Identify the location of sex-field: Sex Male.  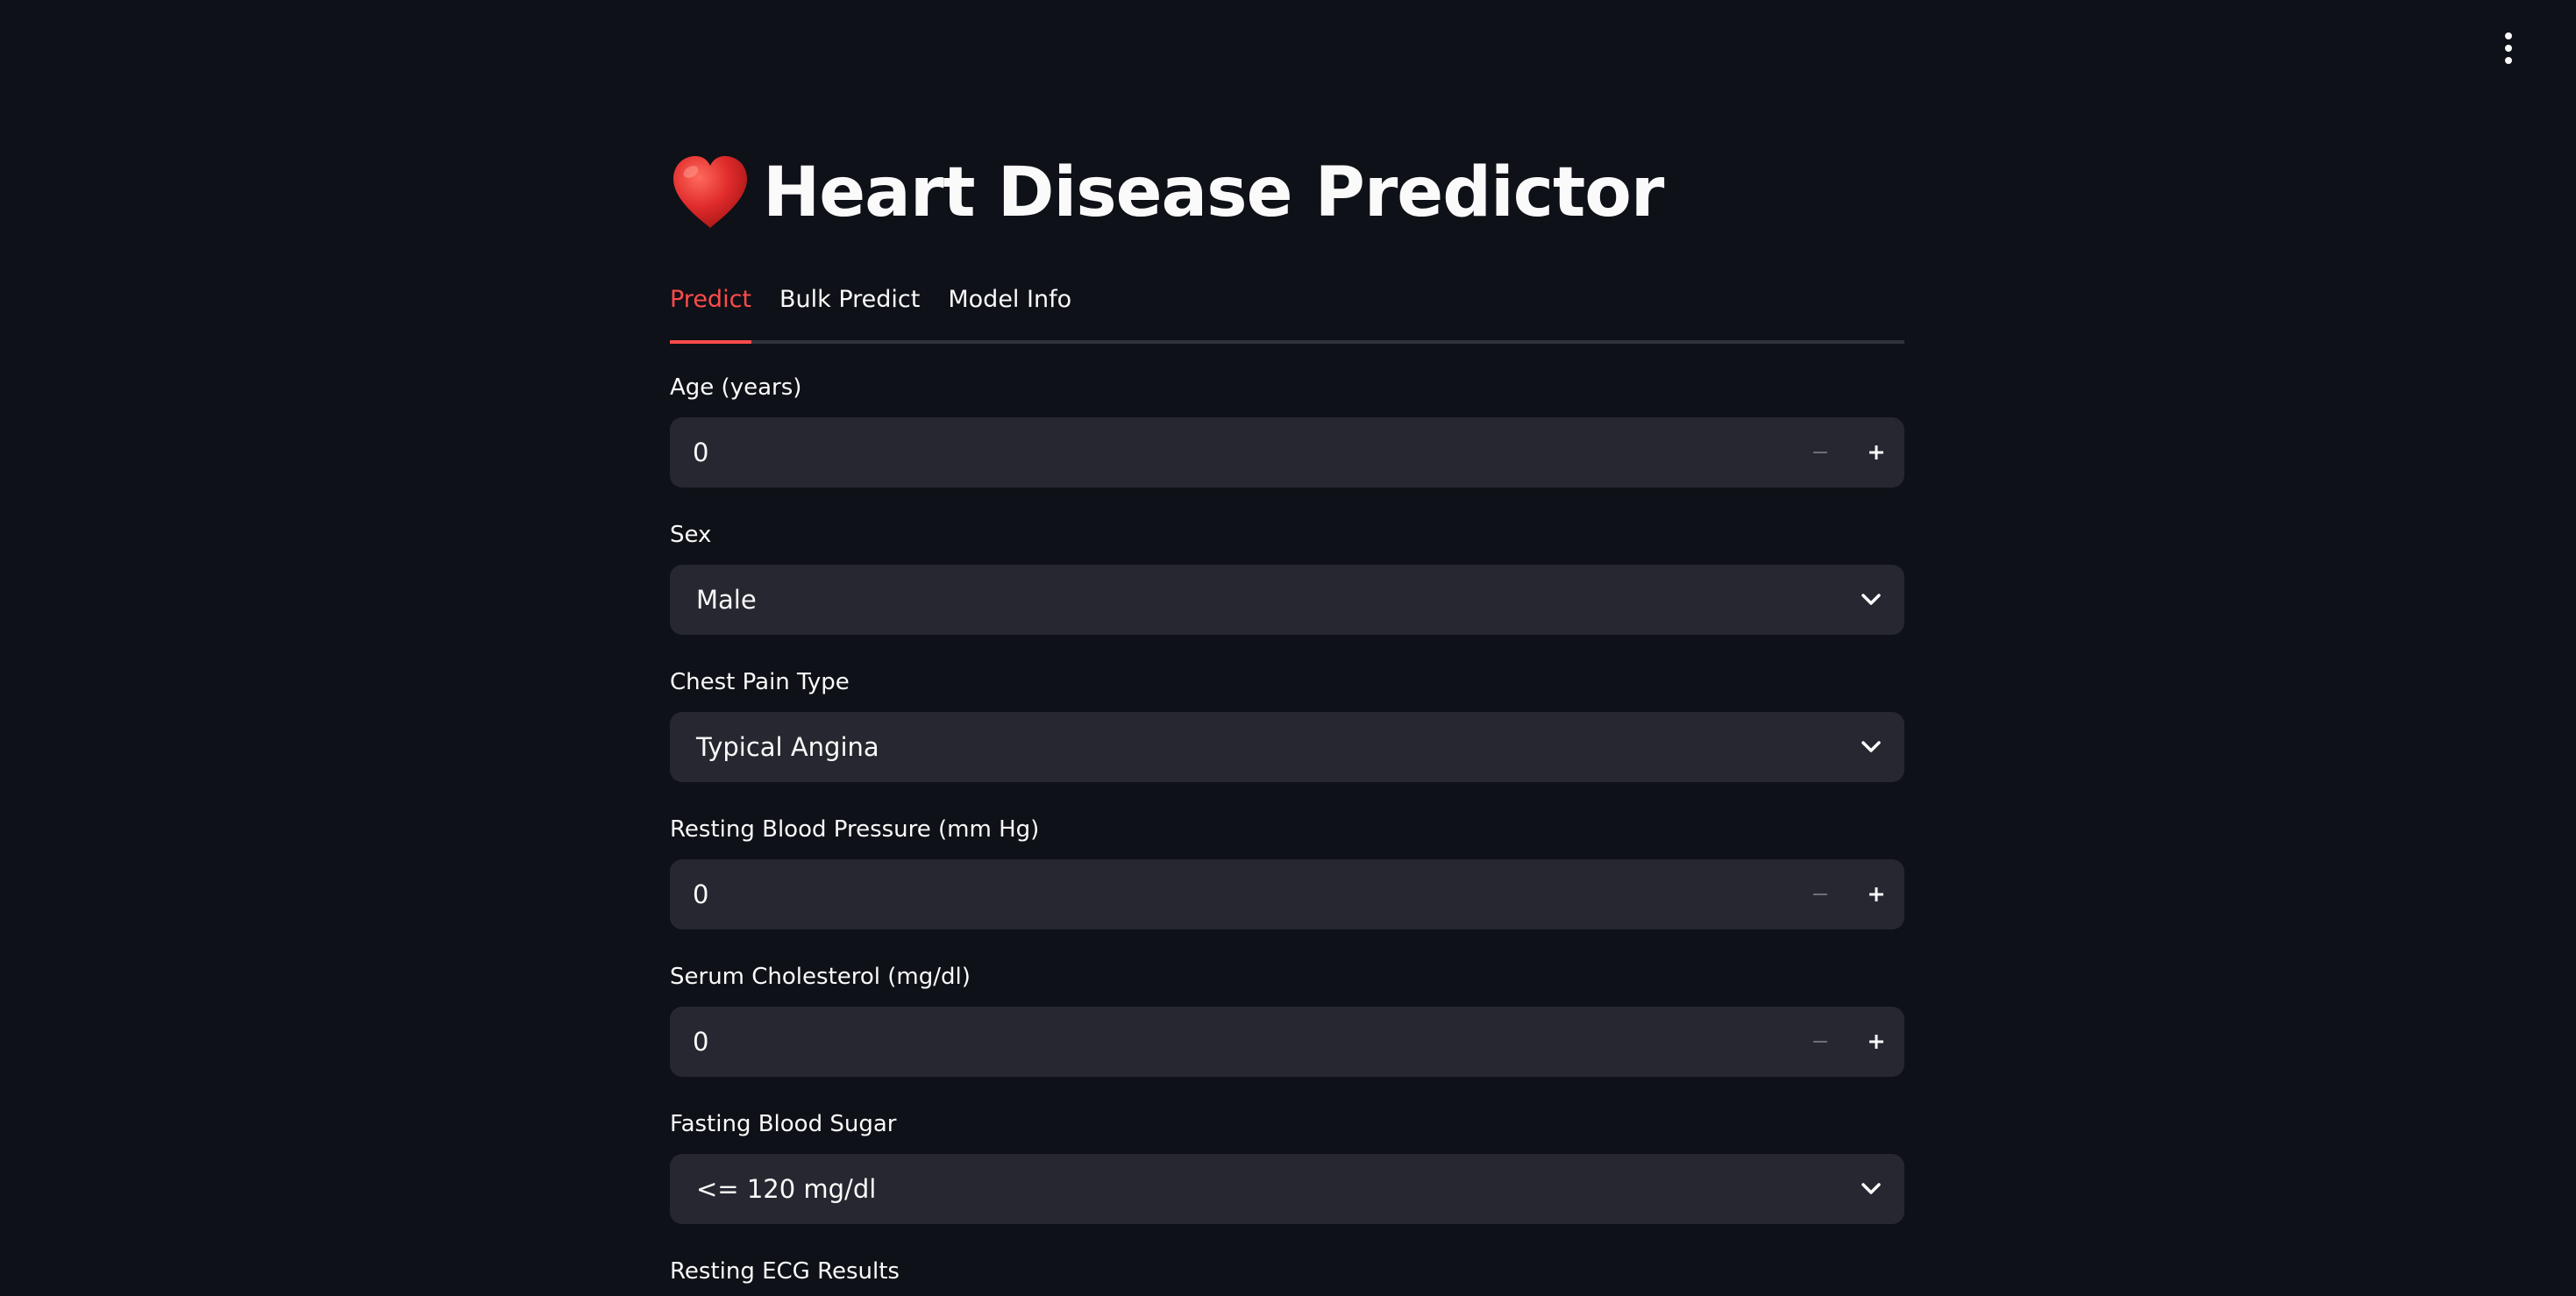
(1287, 577).